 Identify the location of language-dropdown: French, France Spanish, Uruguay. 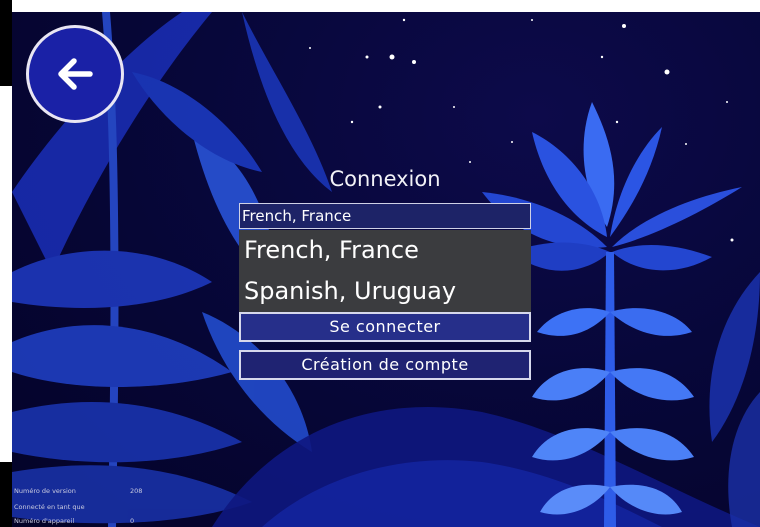
(385, 271).